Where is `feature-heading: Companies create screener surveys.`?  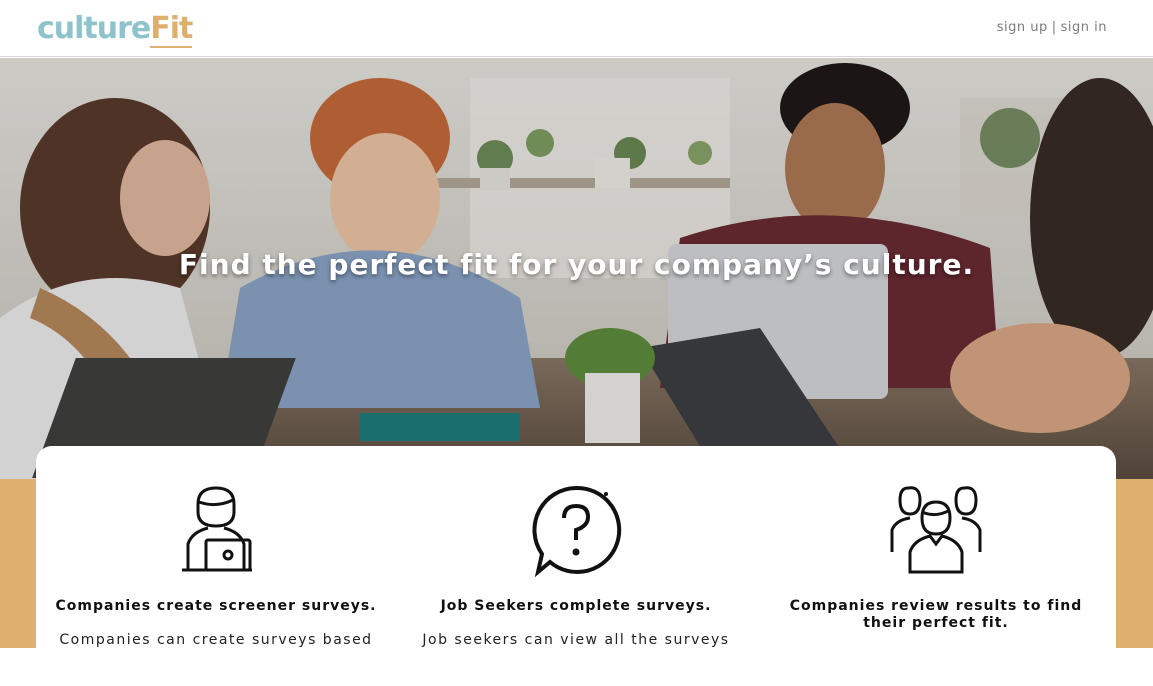
feature-heading: Companies create screener surveys. is located at coordinates (216, 606).